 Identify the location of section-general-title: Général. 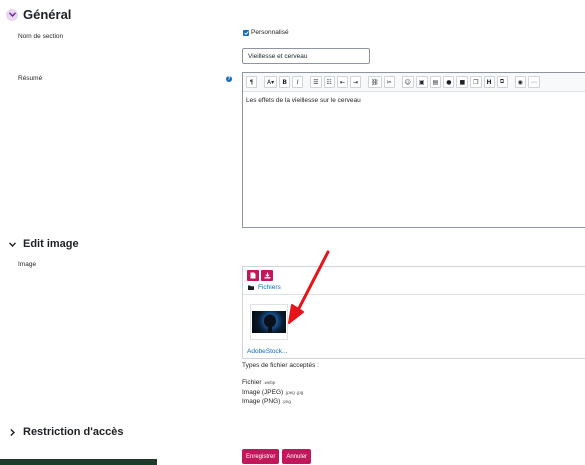
(47, 14).